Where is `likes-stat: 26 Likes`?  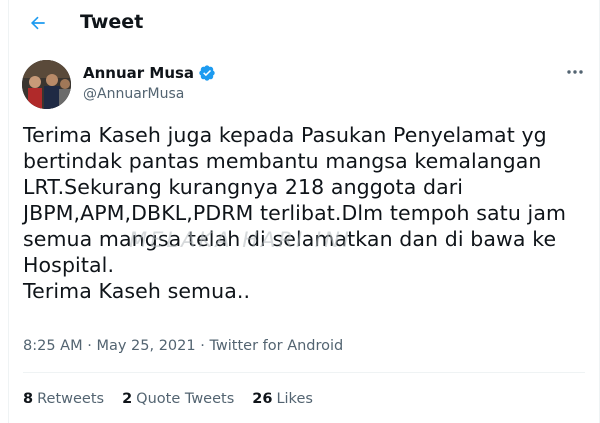 likes-stat: 26 Likes is located at coordinates (282, 399).